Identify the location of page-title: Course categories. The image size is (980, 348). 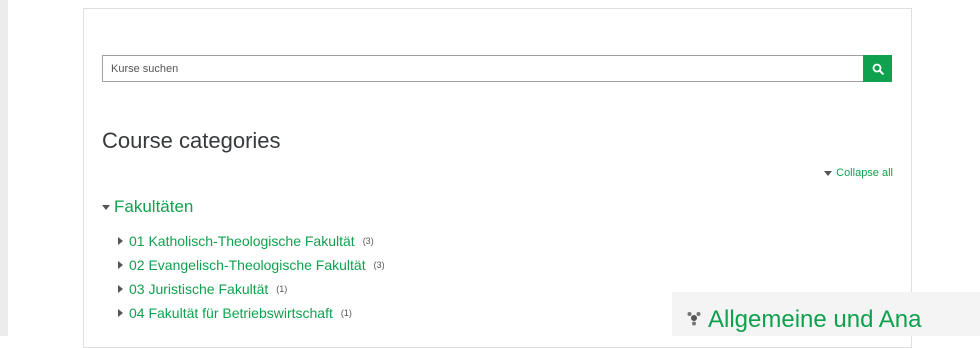
(191, 140).